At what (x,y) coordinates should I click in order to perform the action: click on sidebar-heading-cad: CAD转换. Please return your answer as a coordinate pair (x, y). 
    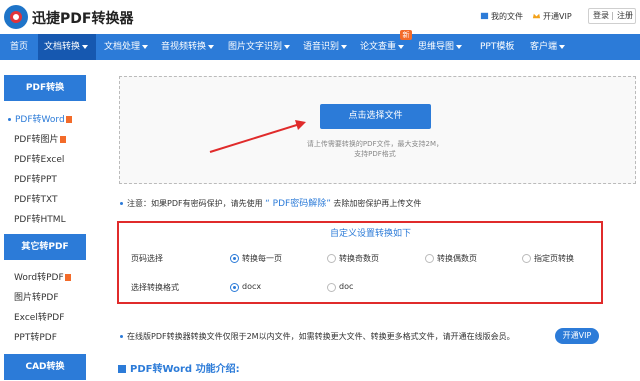
    Looking at the image, I should click on (45, 367).